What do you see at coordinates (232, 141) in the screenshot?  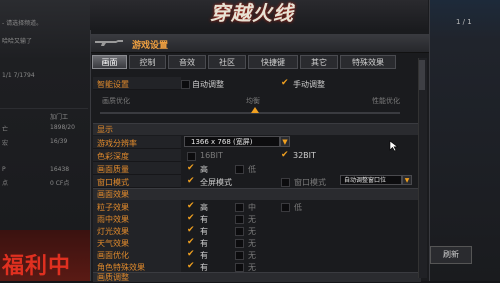 I see `resolution-select: 1366 x 768 (宽屏)` at bounding box center [232, 141].